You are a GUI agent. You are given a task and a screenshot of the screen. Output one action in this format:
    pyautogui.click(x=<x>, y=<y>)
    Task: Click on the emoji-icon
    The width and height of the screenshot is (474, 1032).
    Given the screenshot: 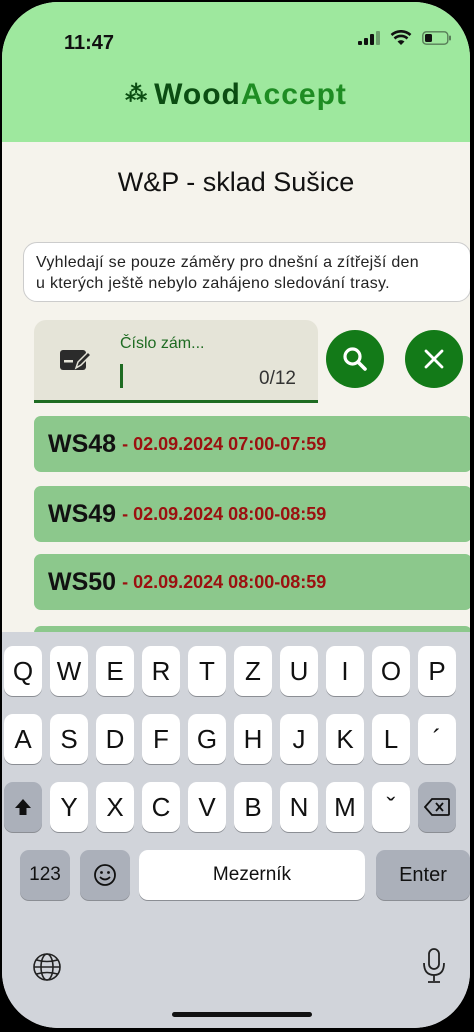 What is the action you would take?
    pyautogui.click(x=105, y=875)
    